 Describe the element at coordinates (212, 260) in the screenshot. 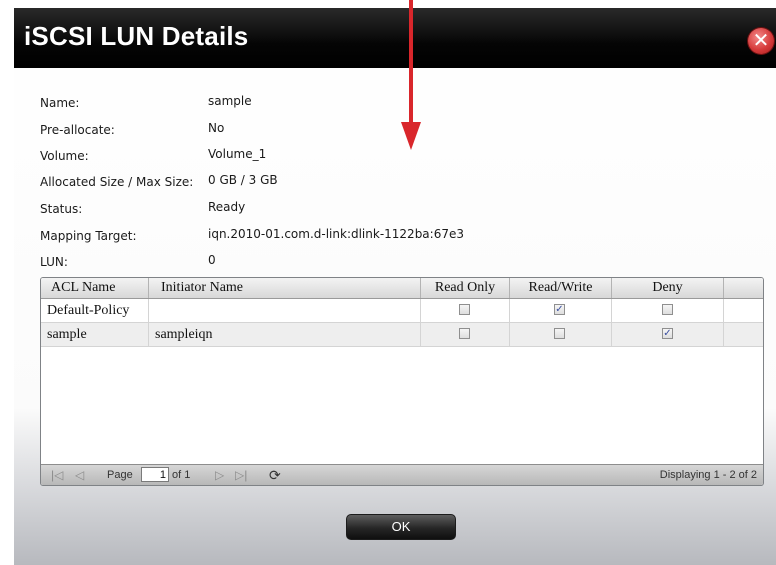

I see `lun-value: 0` at that location.